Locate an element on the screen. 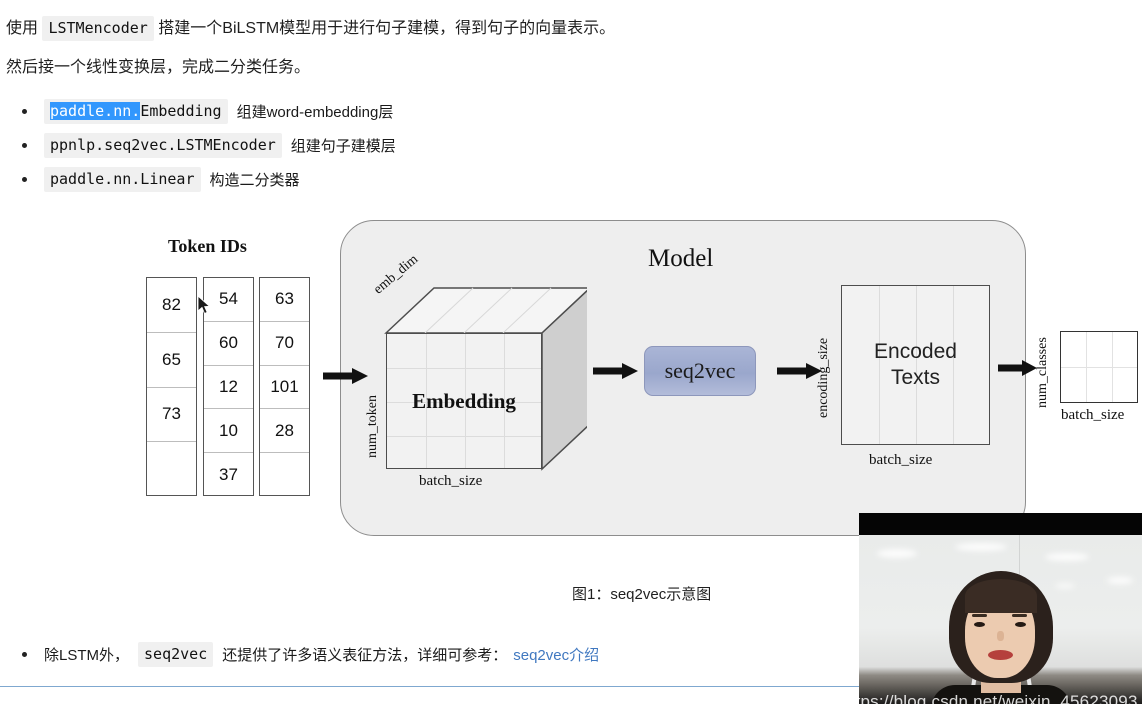 The image size is (1142, 704). token-ids-column-2: 54 60 12 10 37 is located at coordinates (228, 386).